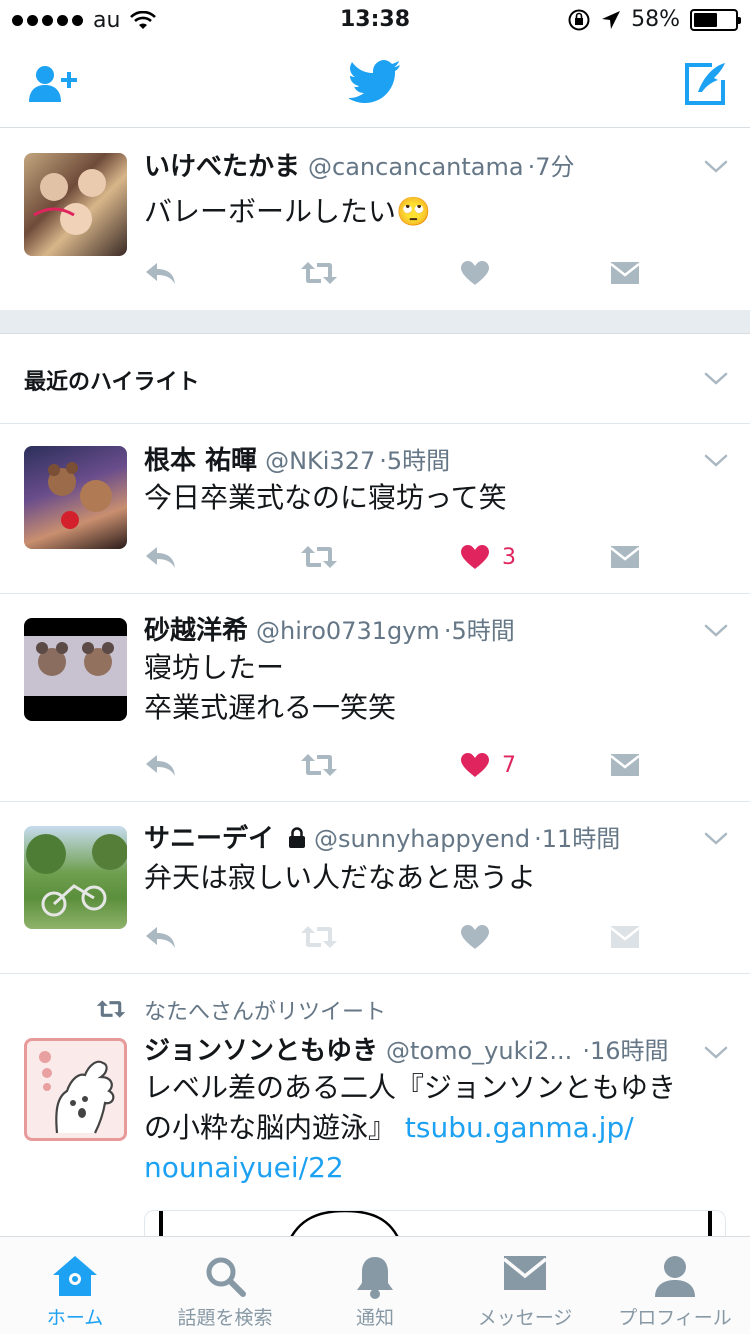 This screenshot has width=750, height=1334. I want to click on battery-icon, so click(715, 19).